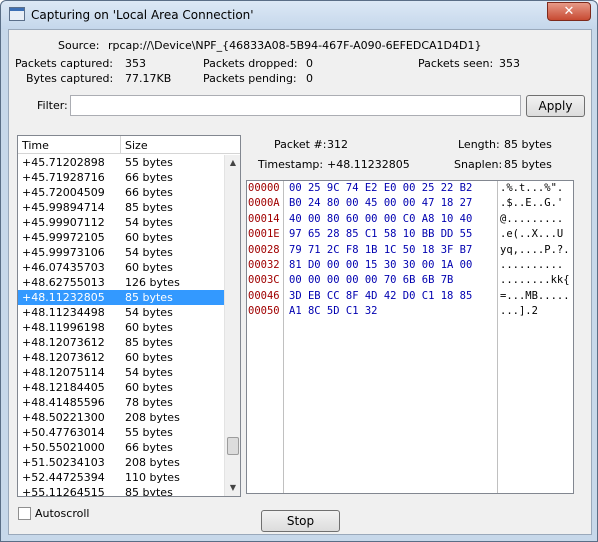  What do you see at coordinates (63, 192) in the screenshot?
I see `row-time: +45.72004509` at bounding box center [63, 192].